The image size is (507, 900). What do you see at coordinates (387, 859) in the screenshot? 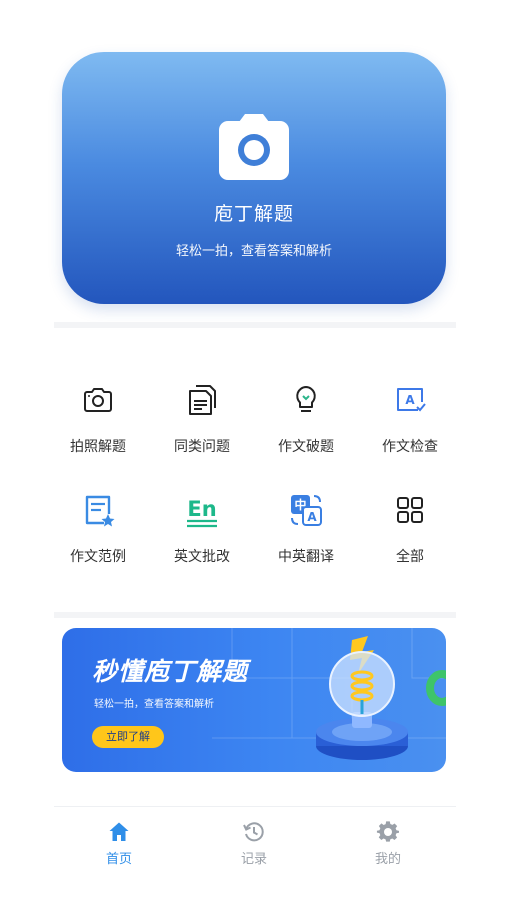
I see `nav-label: 我的` at bounding box center [387, 859].